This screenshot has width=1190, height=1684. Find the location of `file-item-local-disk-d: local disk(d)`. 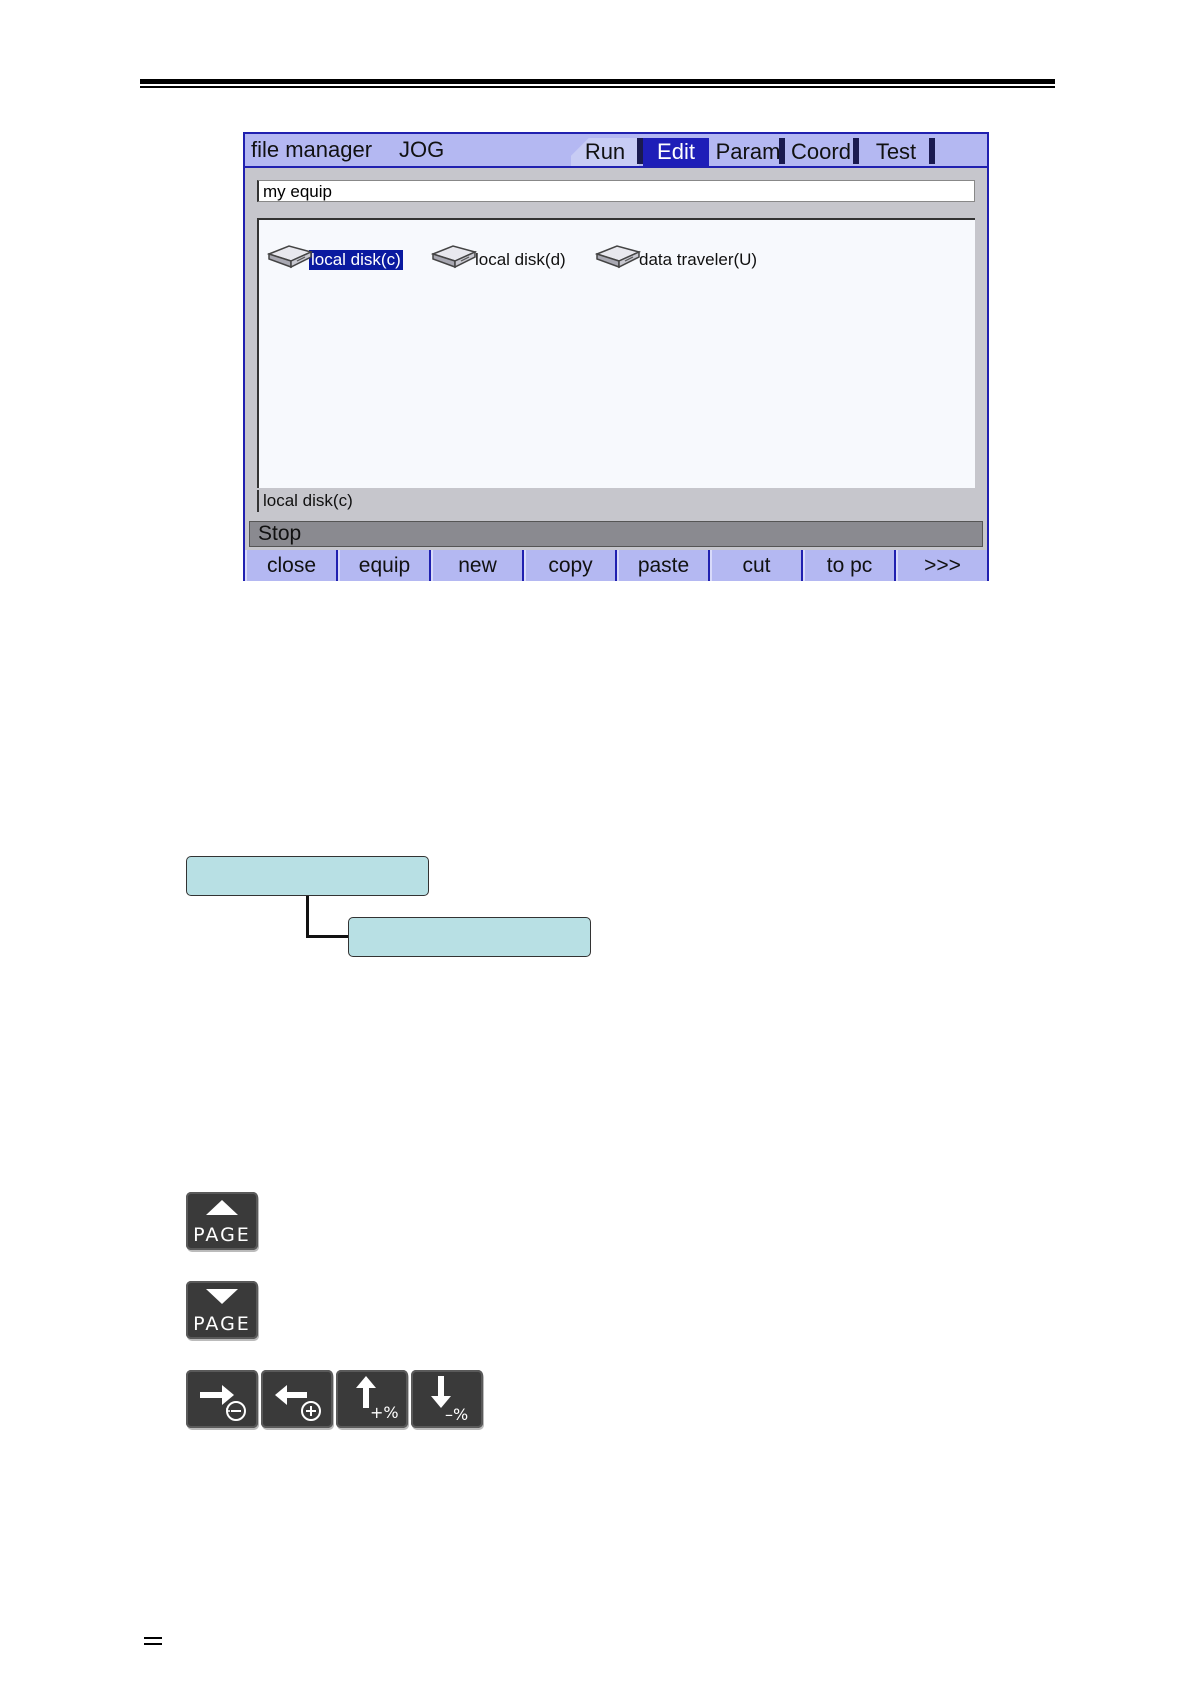

file-item-local-disk-d: local disk(d) is located at coordinates (499, 255).